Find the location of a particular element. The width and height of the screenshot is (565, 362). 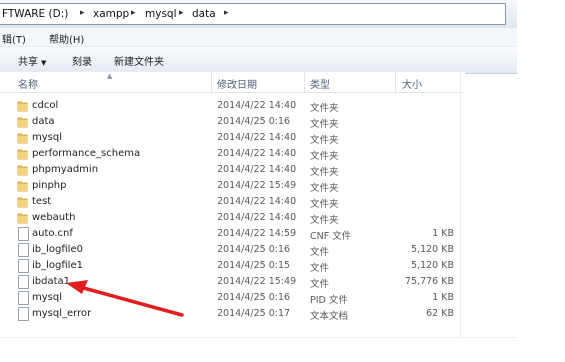

annotation-arrow-icon is located at coordinates (125, 298).